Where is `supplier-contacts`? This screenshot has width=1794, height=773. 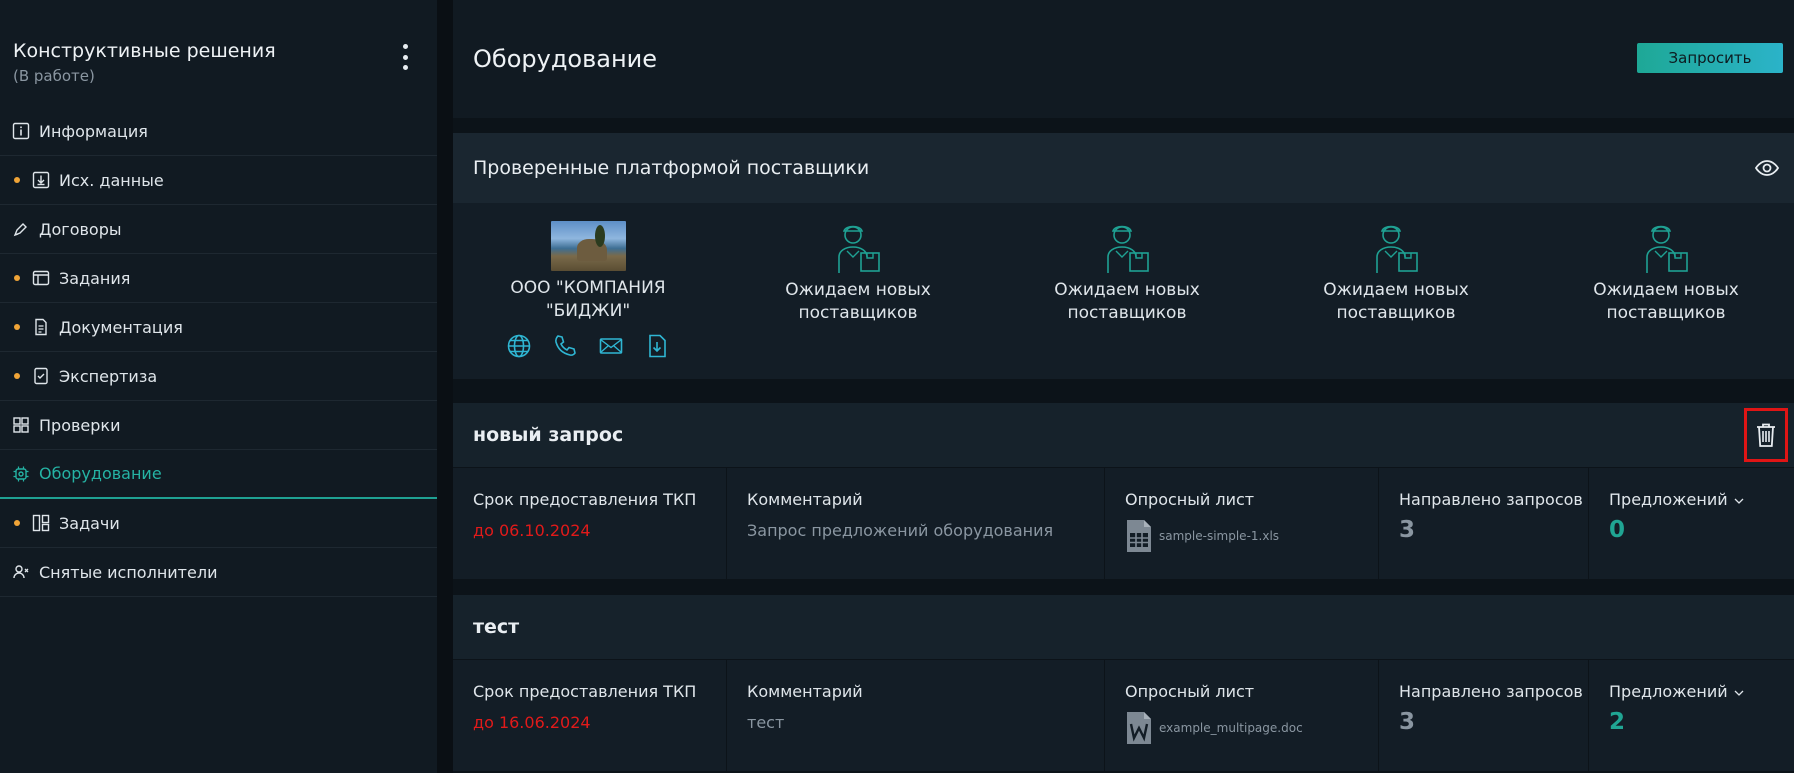
supplier-contacts is located at coordinates (588, 346).